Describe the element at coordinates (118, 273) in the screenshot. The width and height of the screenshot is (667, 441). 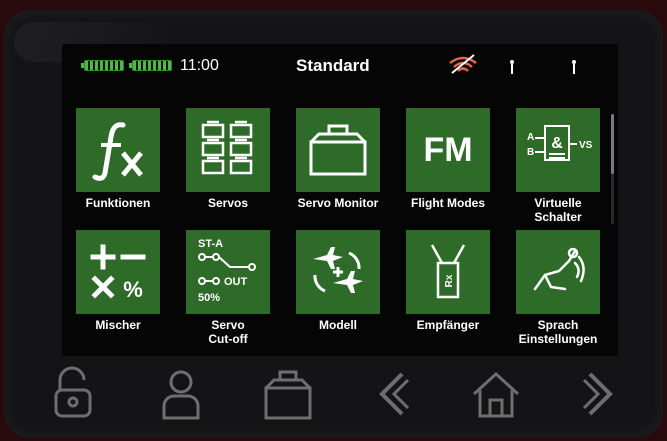
I see `mixer-icon: %` at that location.